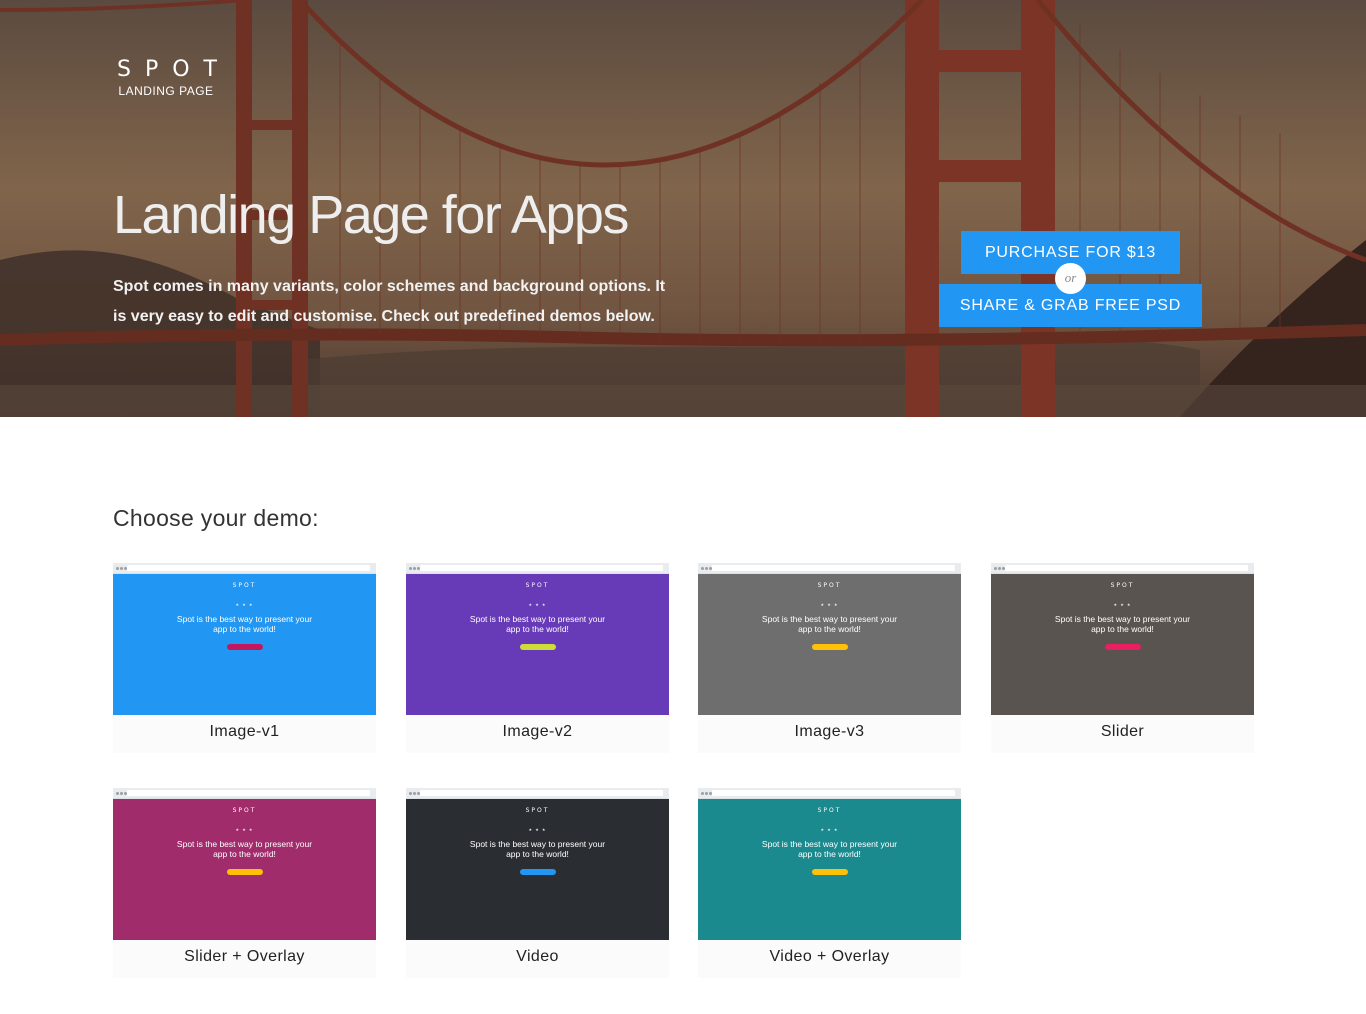 The image size is (1366, 1014). I want to click on demo-label: Image-v1, so click(244, 731).